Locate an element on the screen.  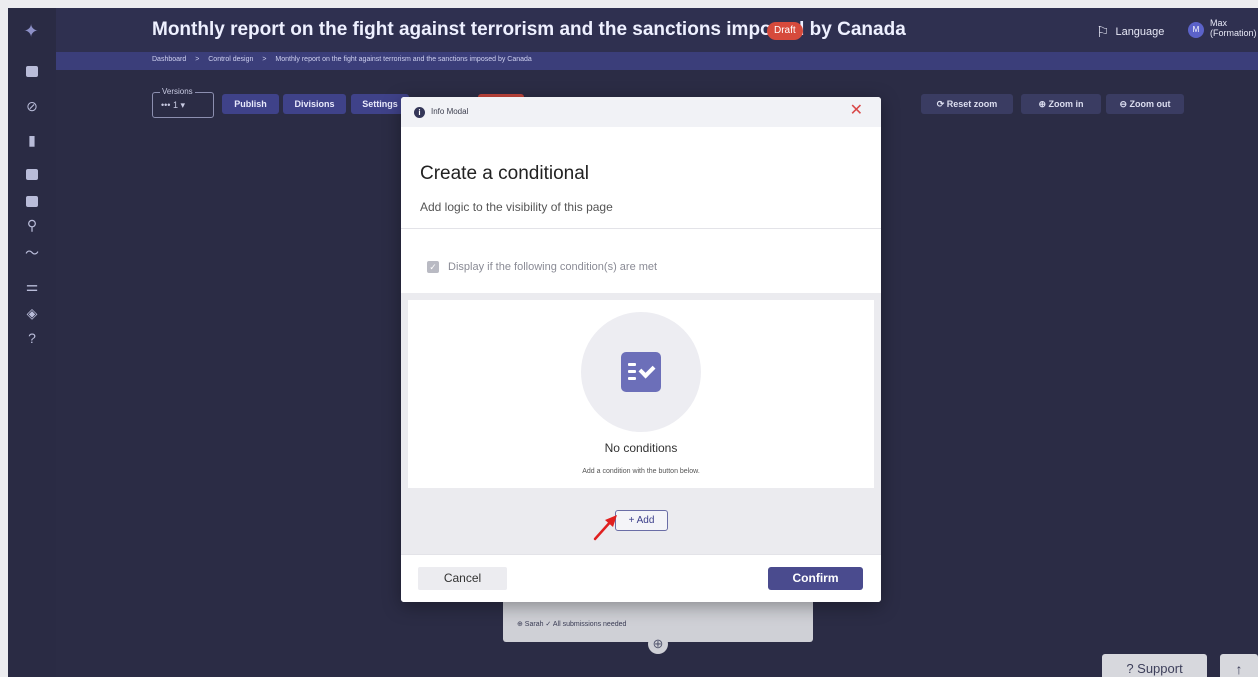
report-icon is located at coordinates (32, 72).